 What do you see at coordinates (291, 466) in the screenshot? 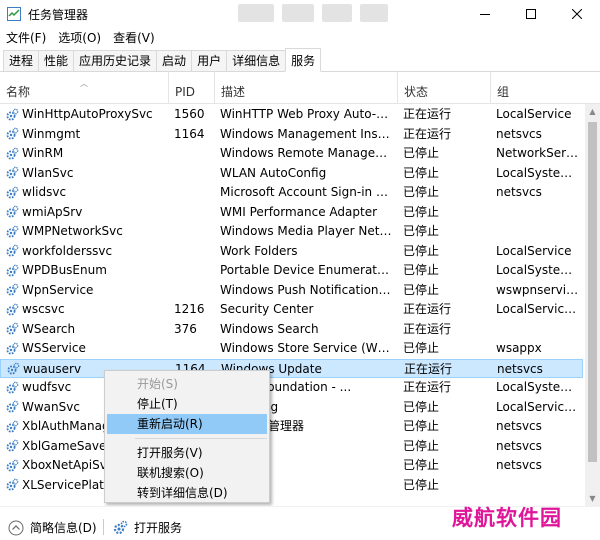
I see `table-row: XboxNetApiSvc网络服务已停止netsvcs` at bounding box center [291, 466].